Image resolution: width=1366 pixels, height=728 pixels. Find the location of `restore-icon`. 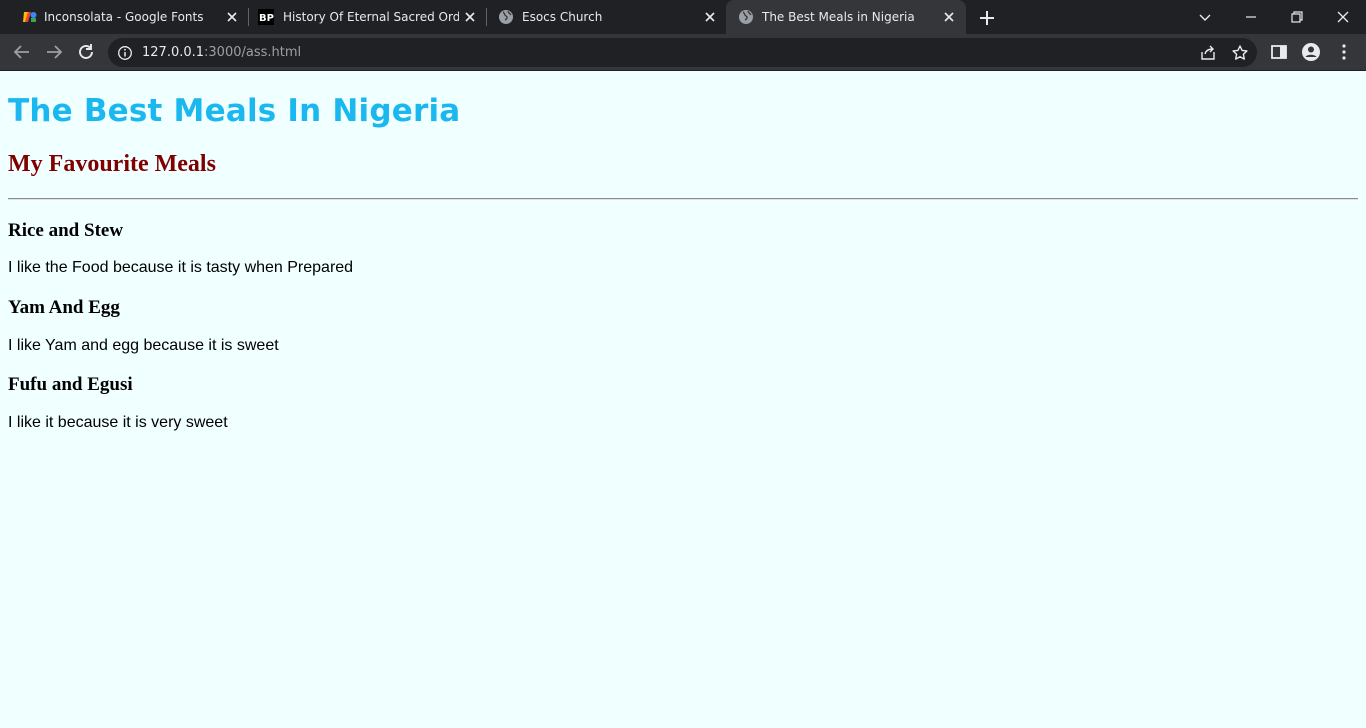

restore-icon is located at coordinates (1297, 17).